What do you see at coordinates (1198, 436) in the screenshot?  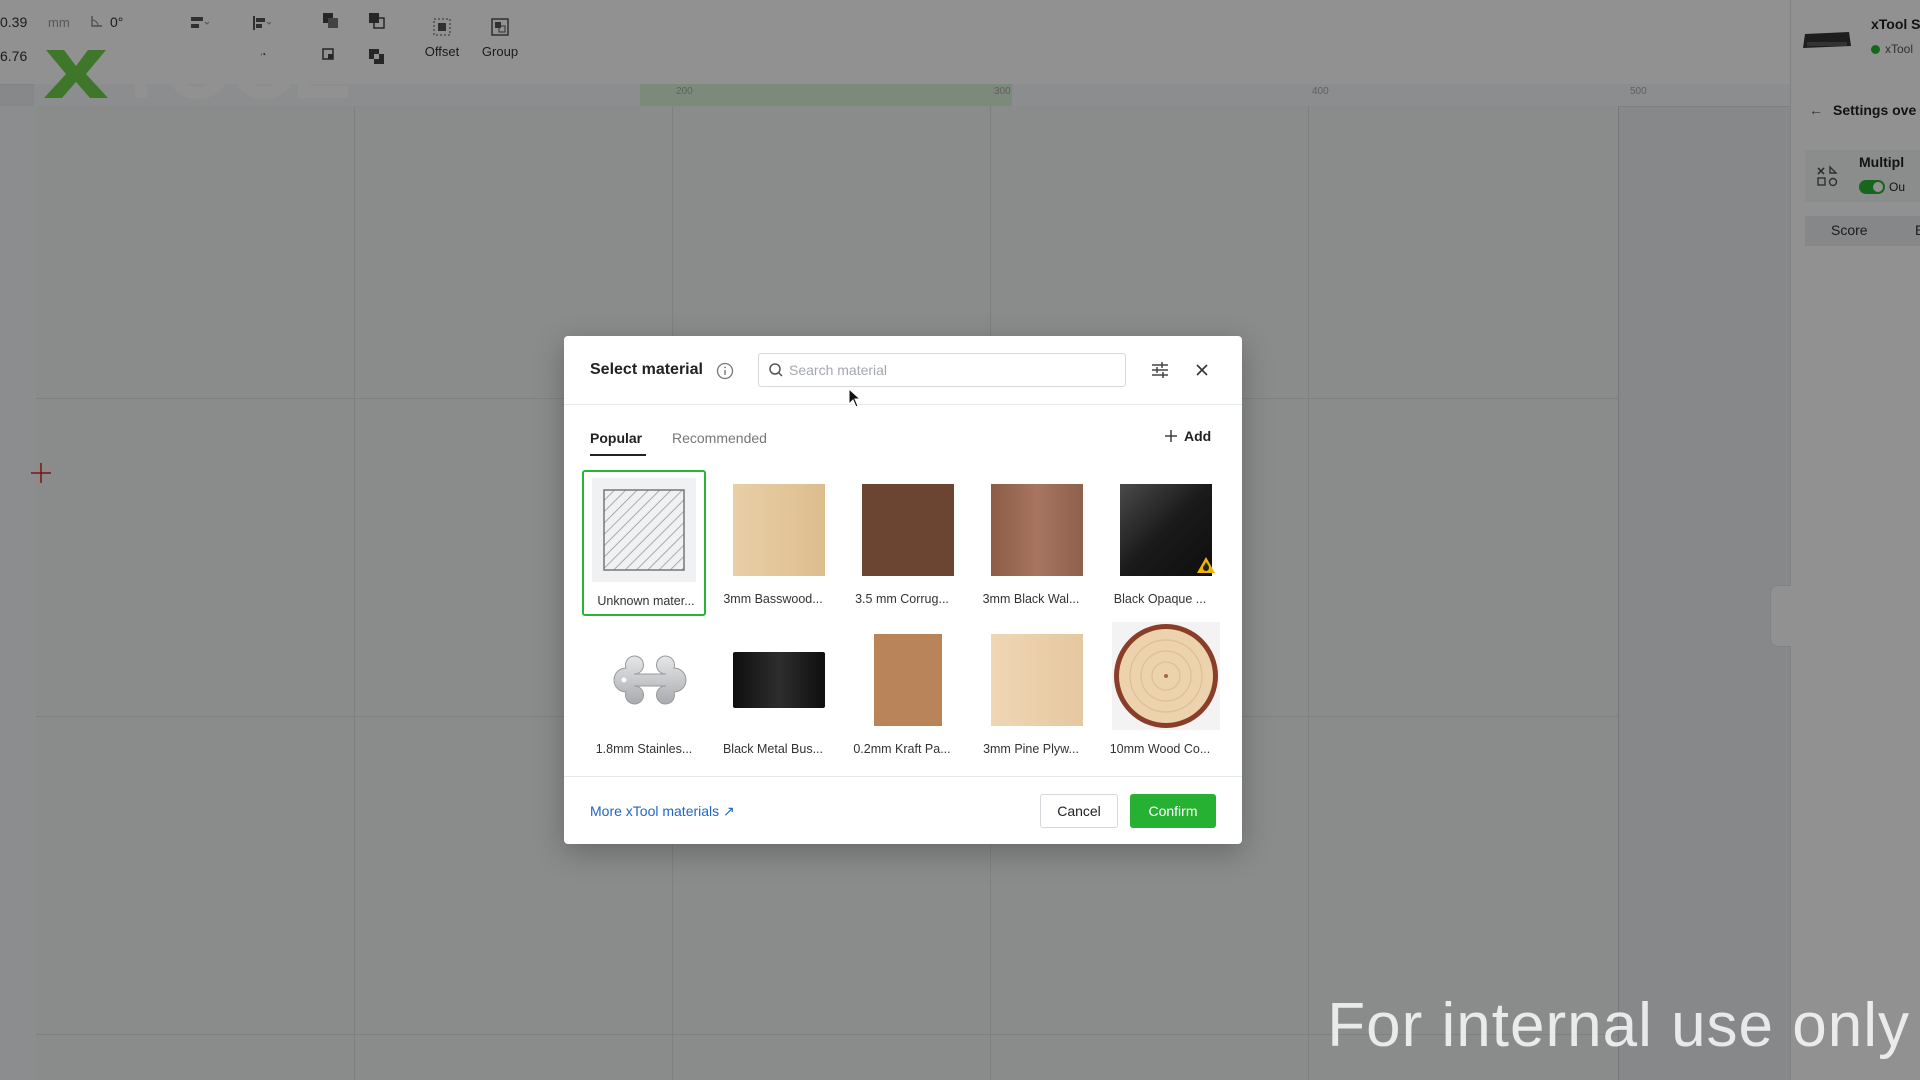 I see `add-label: Add` at bounding box center [1198, 436].